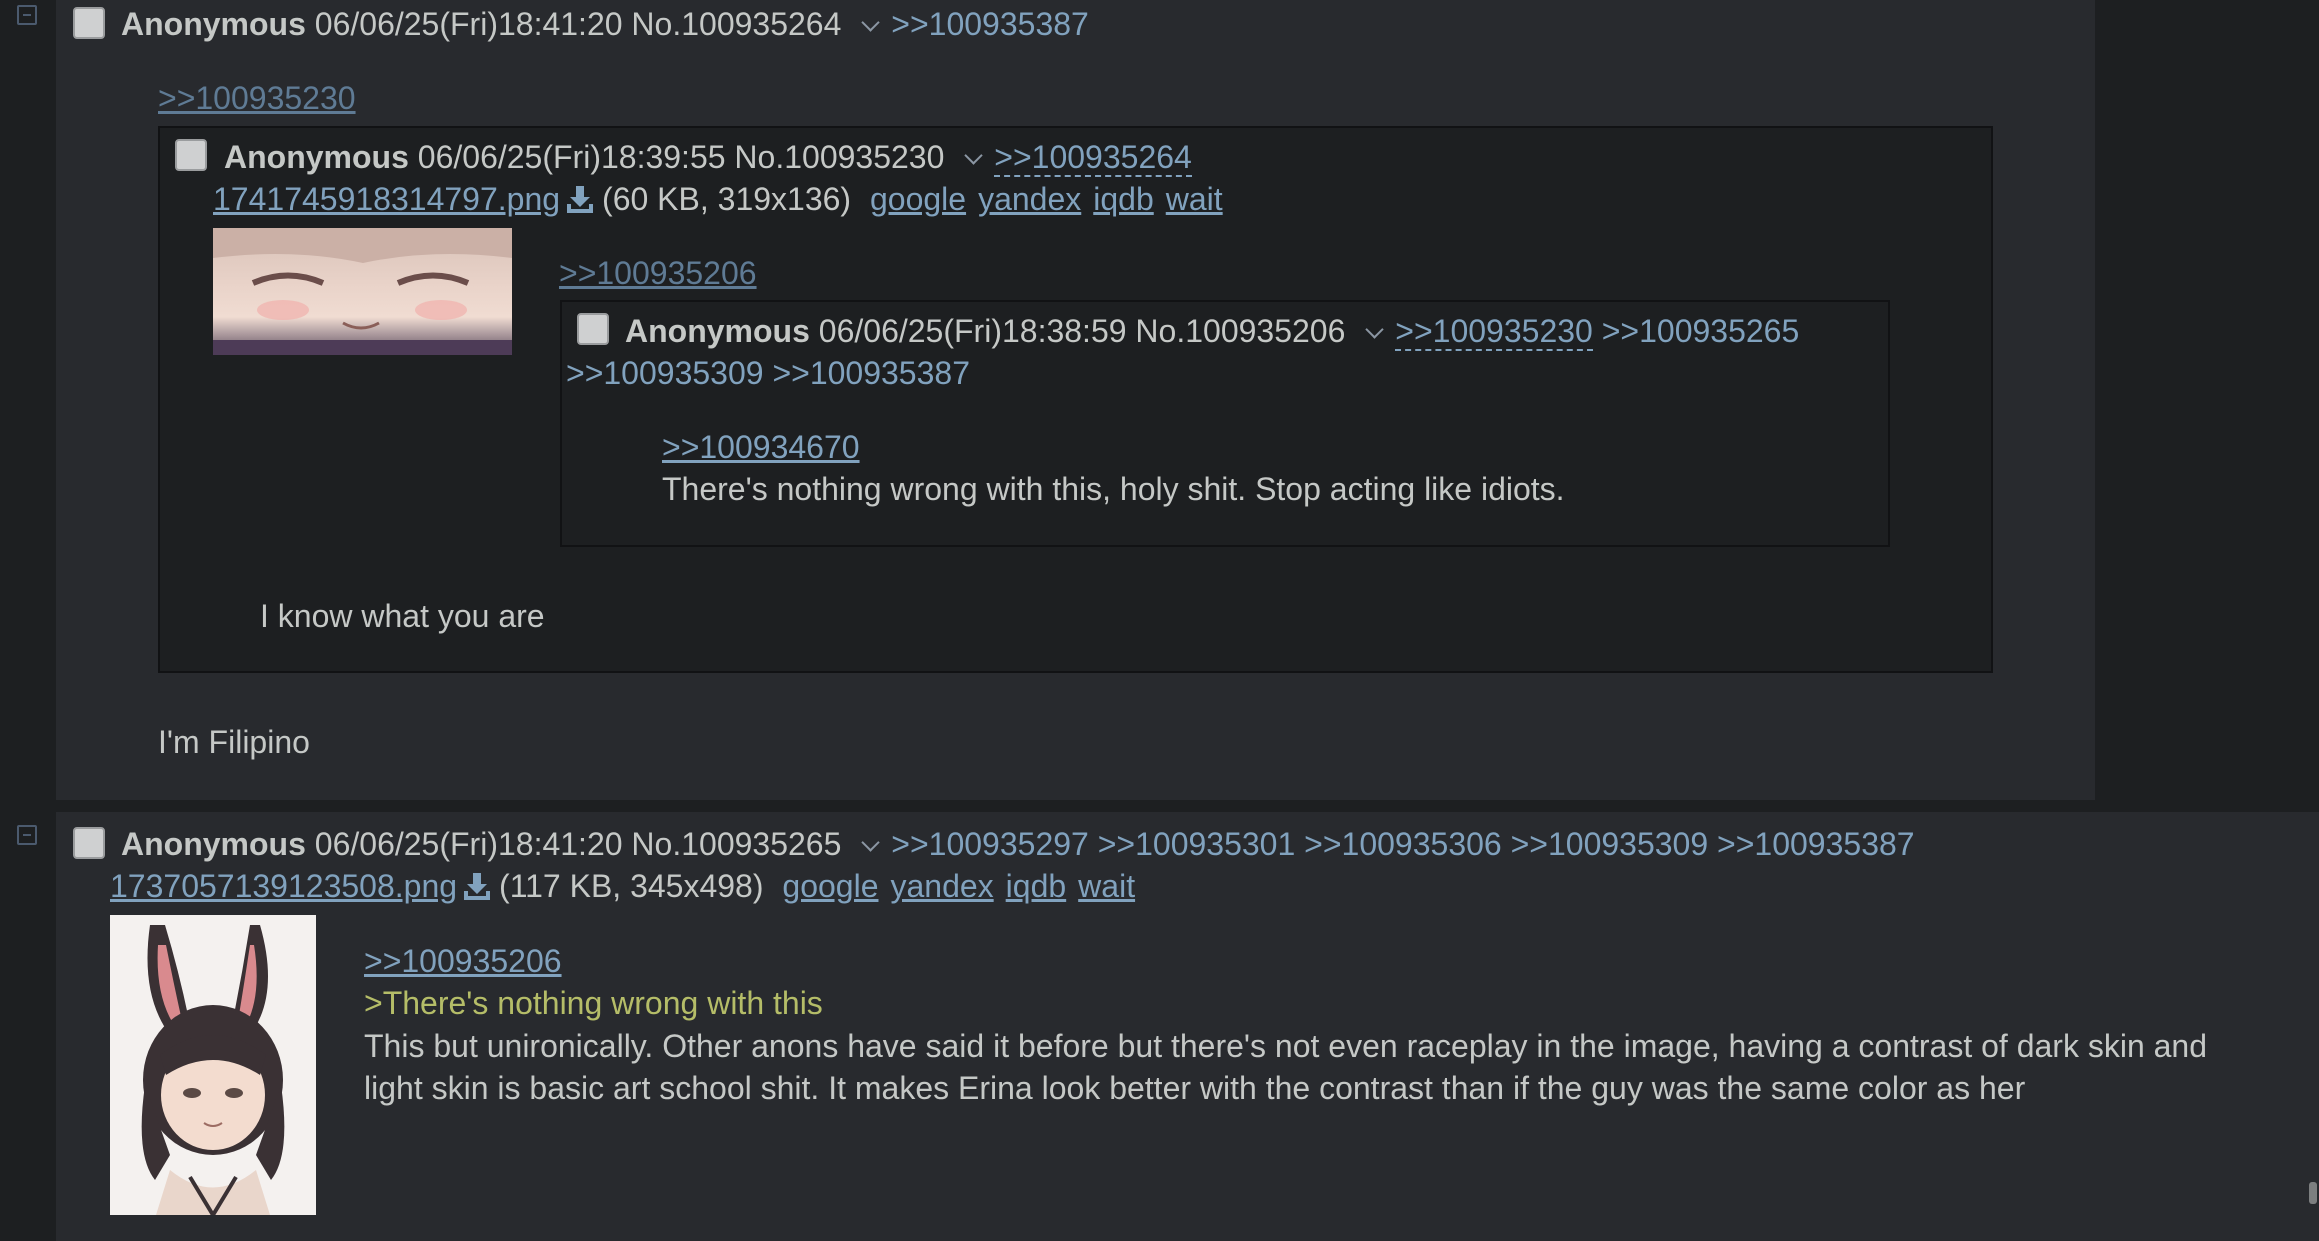 Image resolution: width=2319 pixels, height=1241 pixels. Describe the element at coordinates (386, 199) in the screenshot. I see `file-link: 1741745918314797.png` at that location.